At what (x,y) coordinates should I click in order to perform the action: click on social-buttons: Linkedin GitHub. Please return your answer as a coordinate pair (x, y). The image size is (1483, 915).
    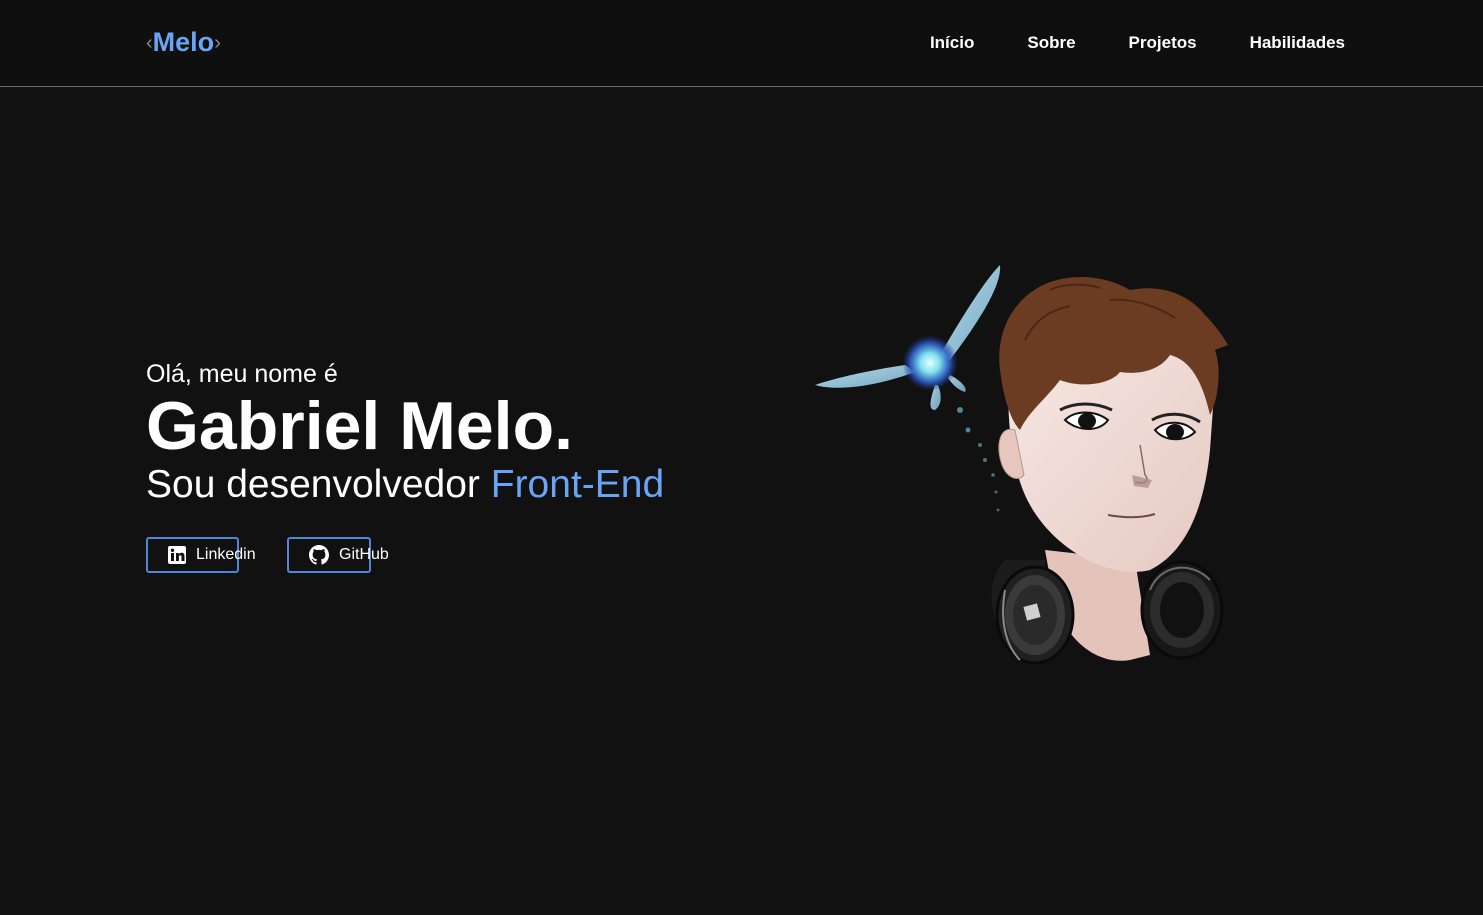
    Looking at the image, I should click on (267, 555).